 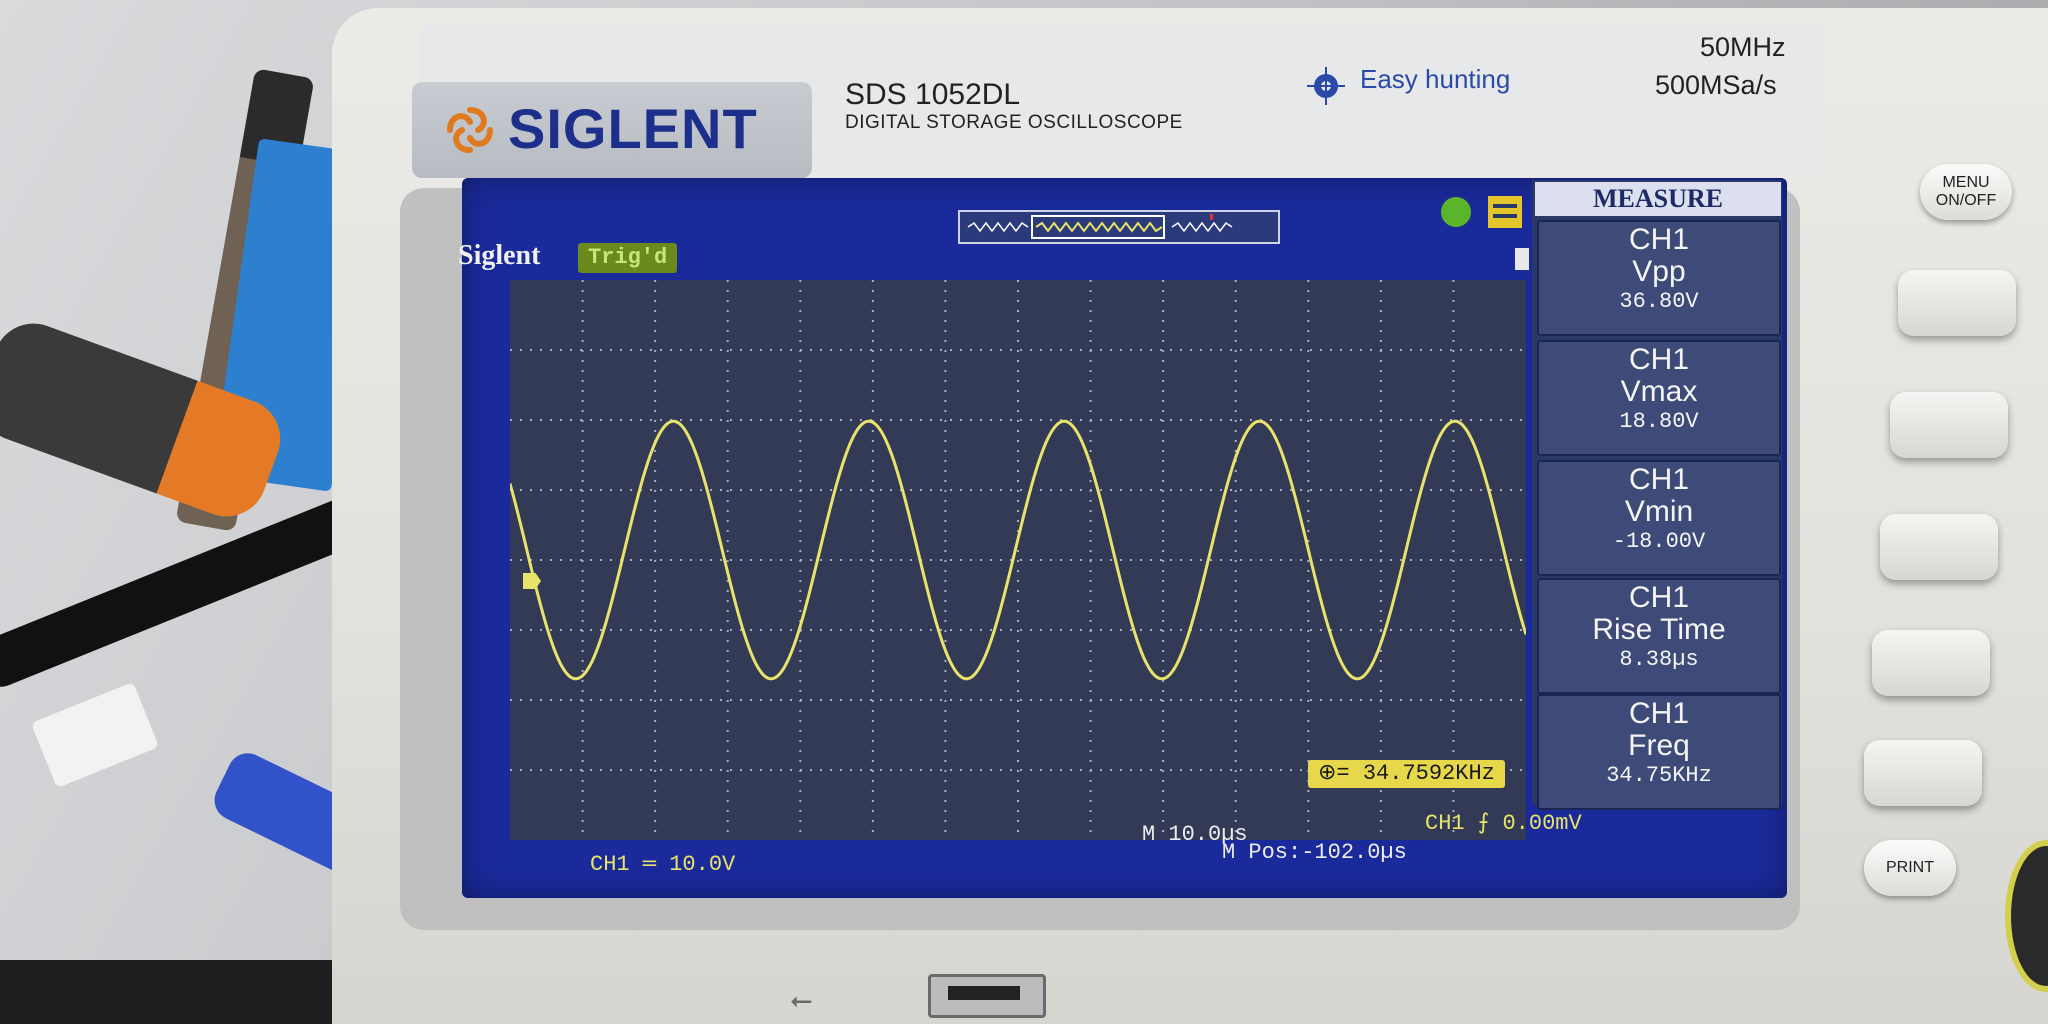 I want to click on measurement-freq: CH1 Freq 34.75KHz, so click(x=1659, y=752).